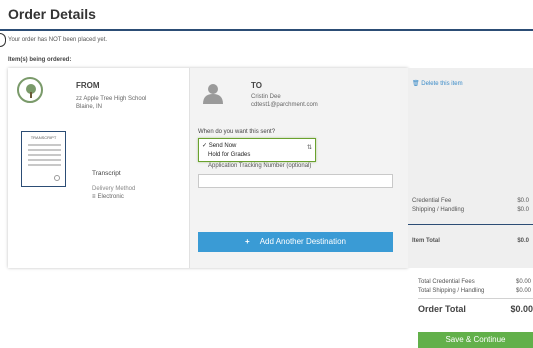 The image size is (533, 348). What do you see at coordinates (213, 93) in the screenshot?
I see `user-avatar-icon` at bounding box center [213, 93].